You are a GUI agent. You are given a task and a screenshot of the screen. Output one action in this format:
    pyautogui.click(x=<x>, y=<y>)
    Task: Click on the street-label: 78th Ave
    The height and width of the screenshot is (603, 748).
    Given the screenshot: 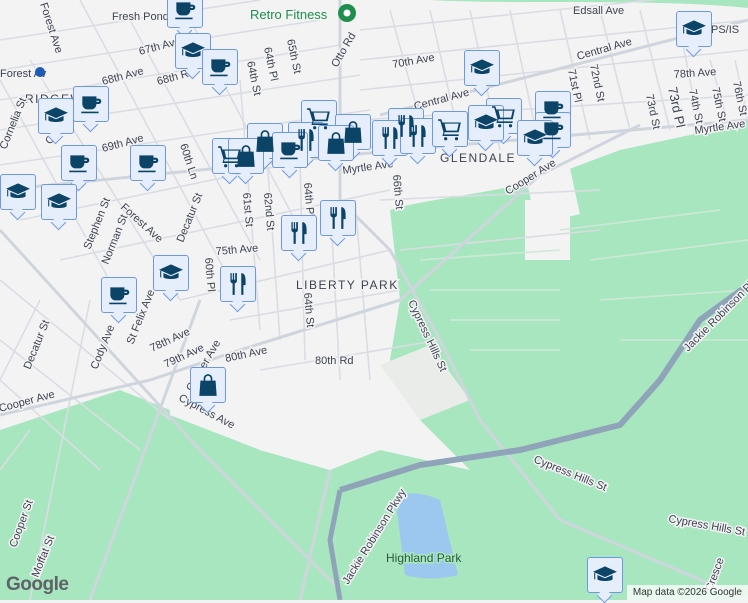 What is the action you would take?
    pyautogui.click(x=694, y=73)
    